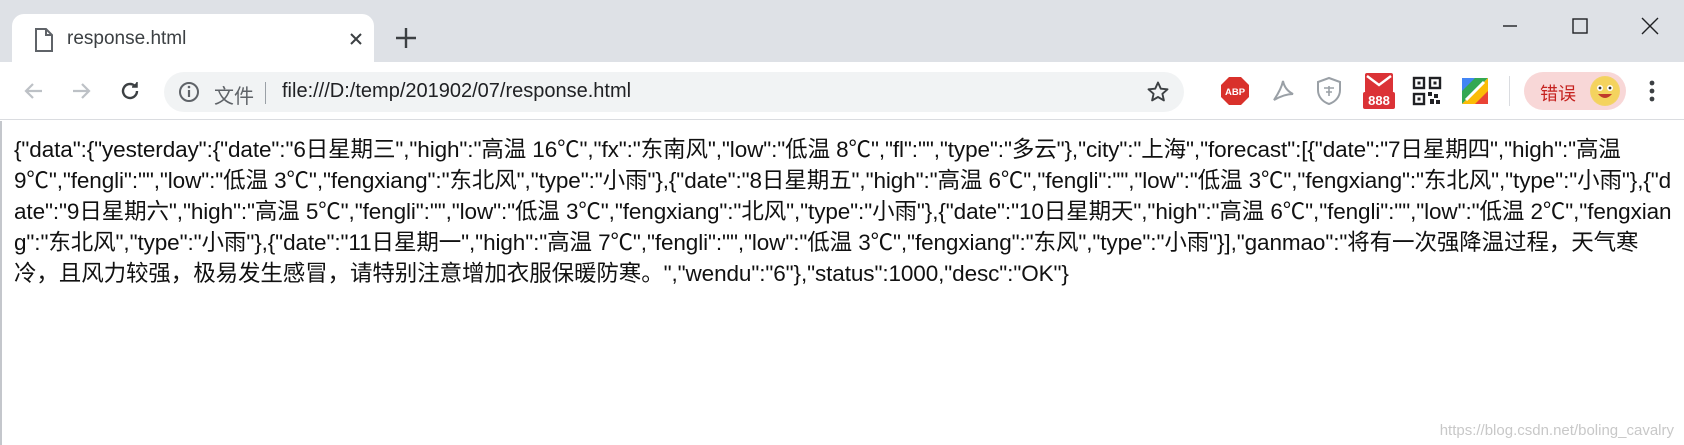  I want to click on plus-icon, so click(406, 38).